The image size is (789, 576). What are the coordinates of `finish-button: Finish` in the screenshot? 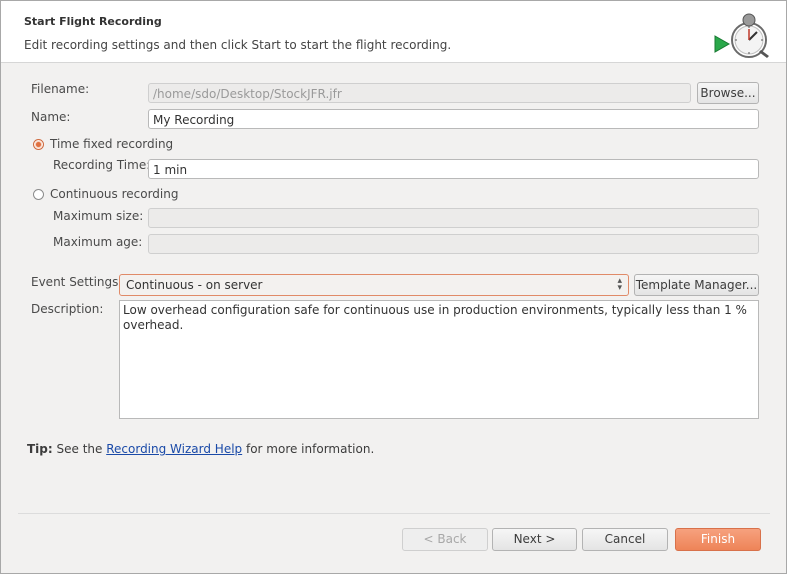 It's located at (718, 539).